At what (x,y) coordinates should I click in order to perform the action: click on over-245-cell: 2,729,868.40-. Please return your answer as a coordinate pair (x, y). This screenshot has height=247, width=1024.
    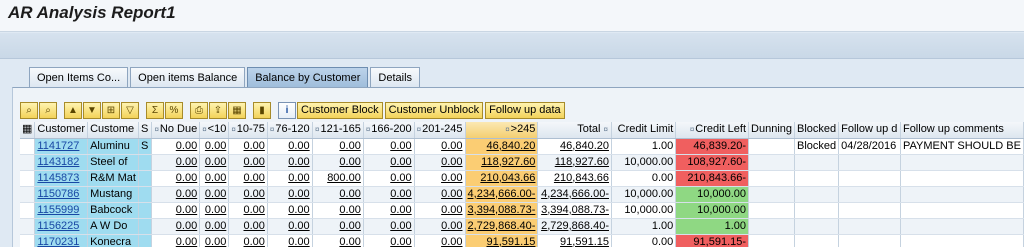
    Looking at the image, I should click on (502, 226).